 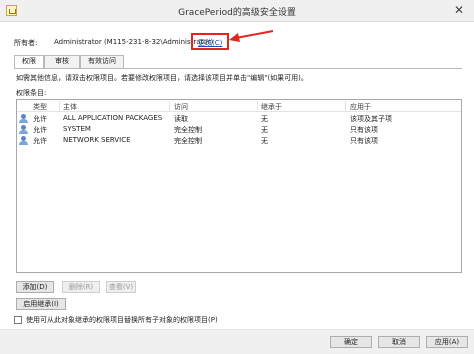 What do you see at coordinates (70, 107) in the screenshot?
I see `header-principal: 主体` at bounding box center [70, 107].